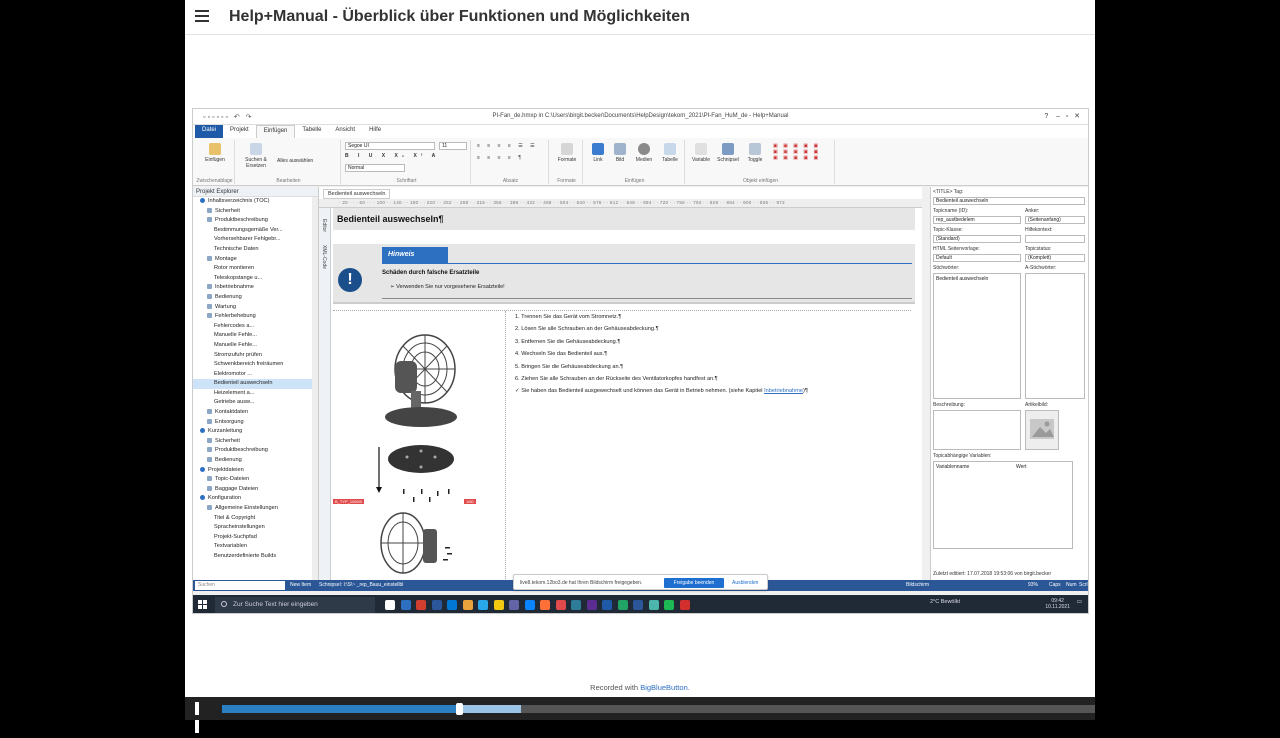  Describe the element at coordinates (203, 605) in the screenshot. I see `windows-start-icon` at that location.